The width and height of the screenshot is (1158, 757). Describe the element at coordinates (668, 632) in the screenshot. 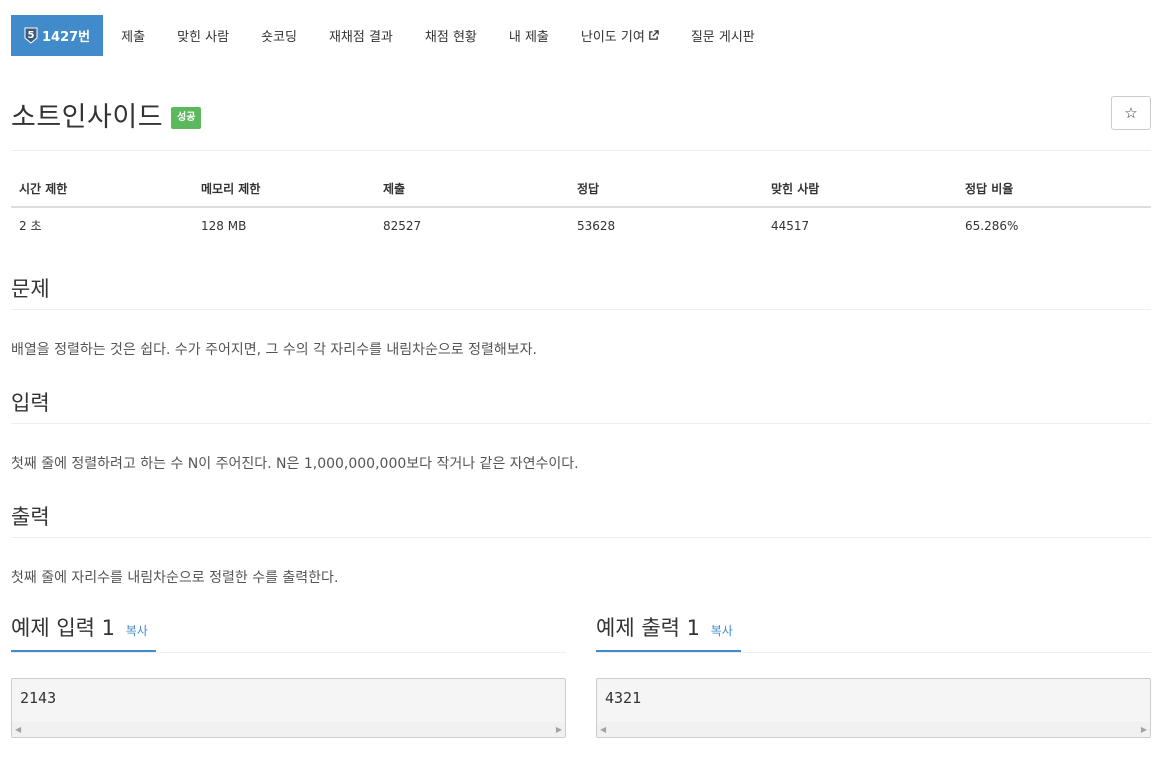

I see `sample-output-title: 예제 출력 1 복사` at that location.